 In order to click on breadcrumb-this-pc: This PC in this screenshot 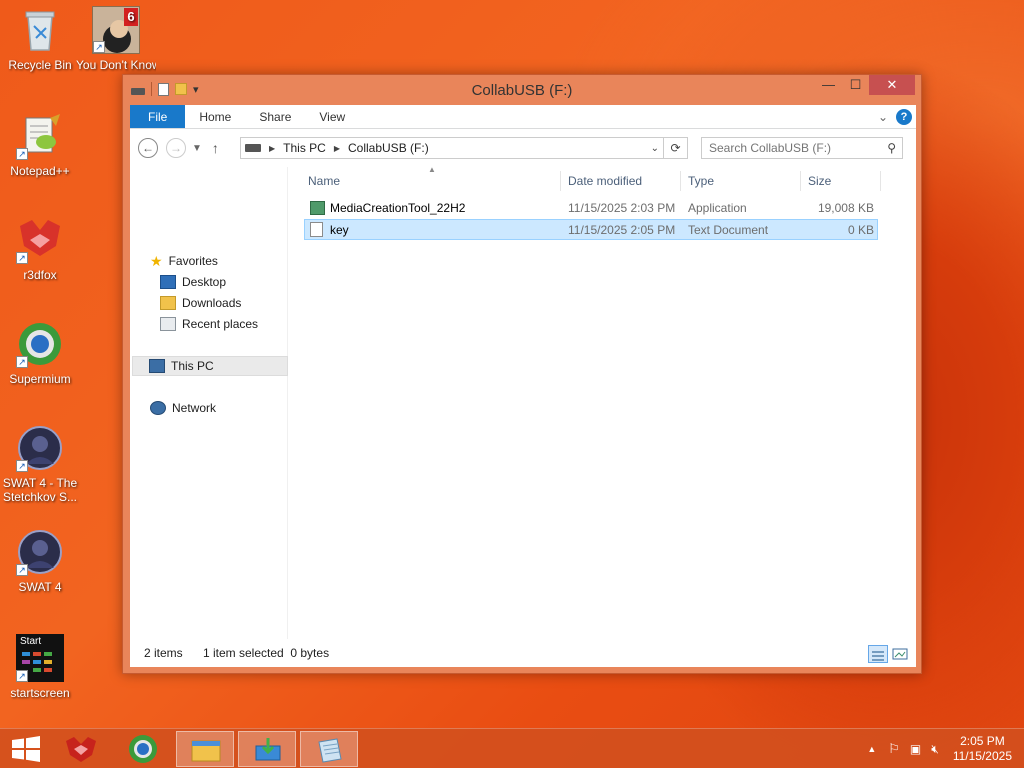, I will do `click(304, 148)`.